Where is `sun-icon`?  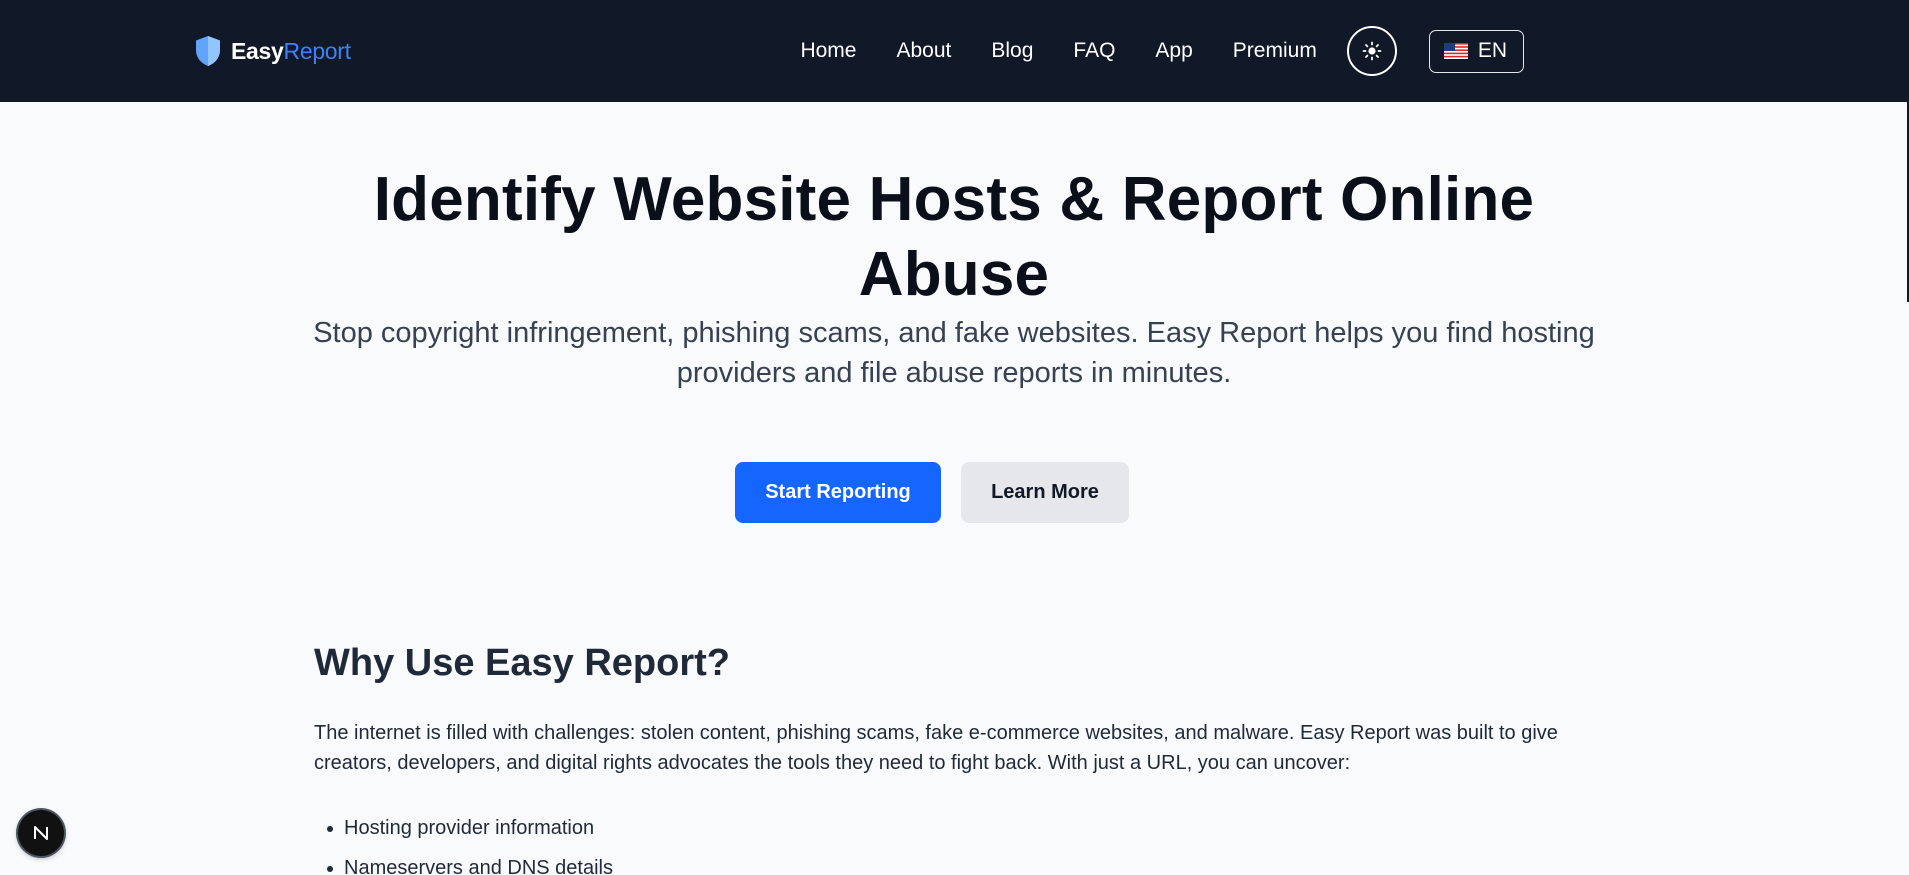 sun-icon is located at coordinates (1372, 51).